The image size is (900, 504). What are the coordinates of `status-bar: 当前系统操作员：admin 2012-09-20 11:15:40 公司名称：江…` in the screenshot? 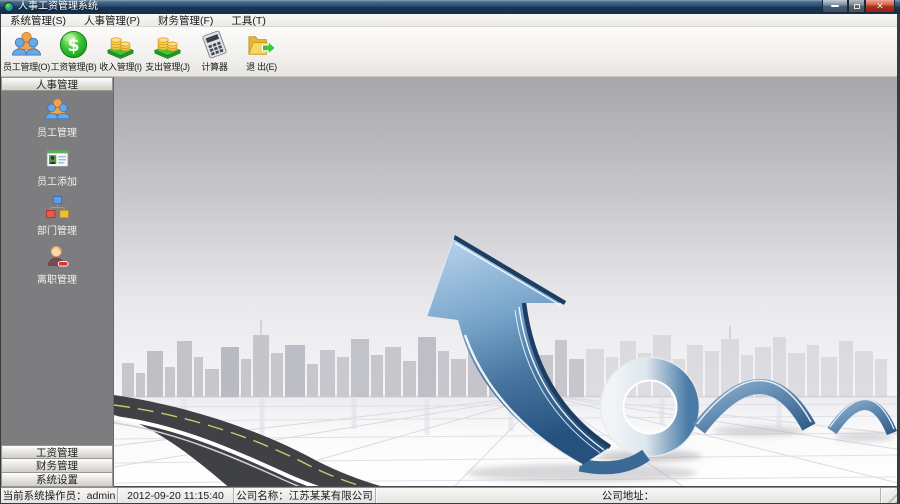 It's located at (449, 495).